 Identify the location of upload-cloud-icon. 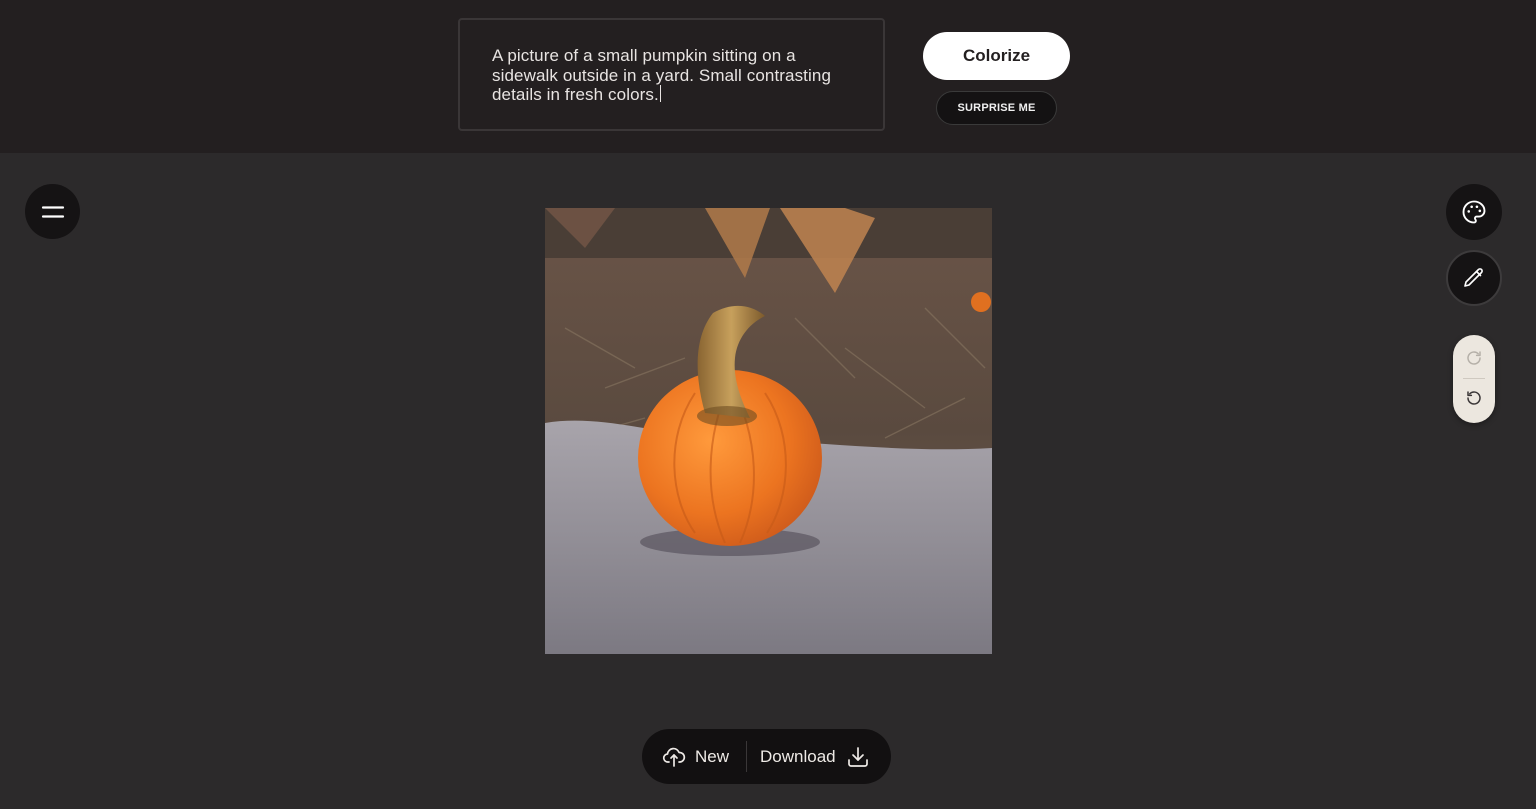
(674, 757).